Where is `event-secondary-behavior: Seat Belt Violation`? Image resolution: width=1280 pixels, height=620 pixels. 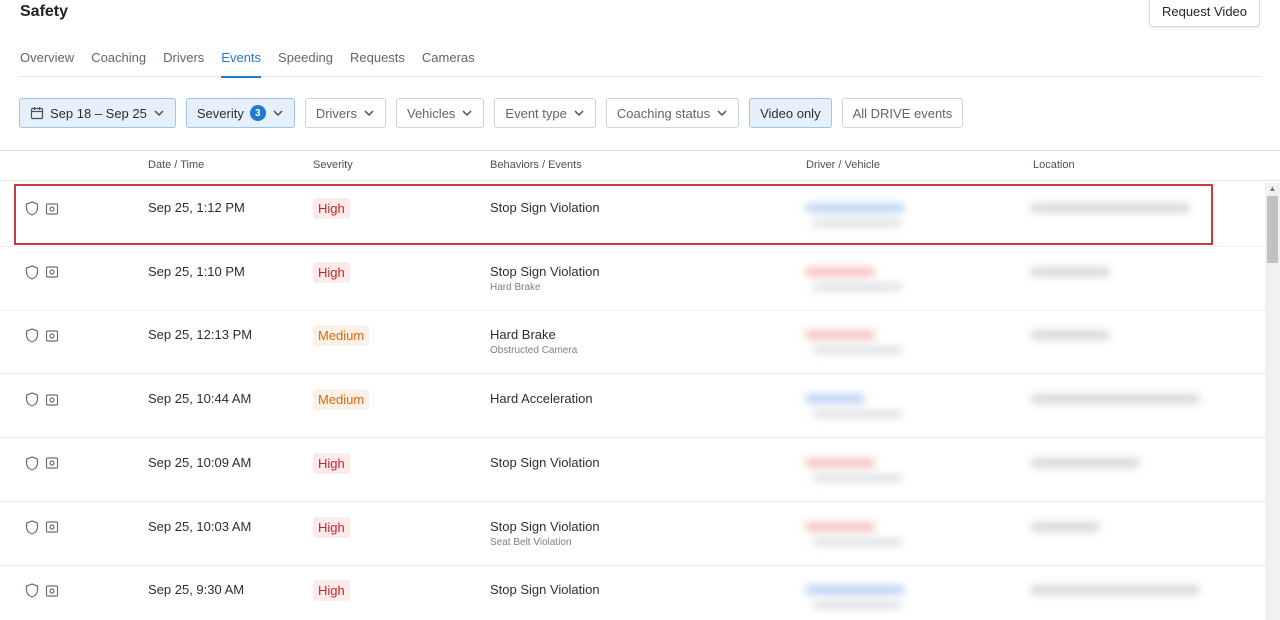 event-secondary-behavior: Seat Belt Violation is located at coordinates (531, 542).